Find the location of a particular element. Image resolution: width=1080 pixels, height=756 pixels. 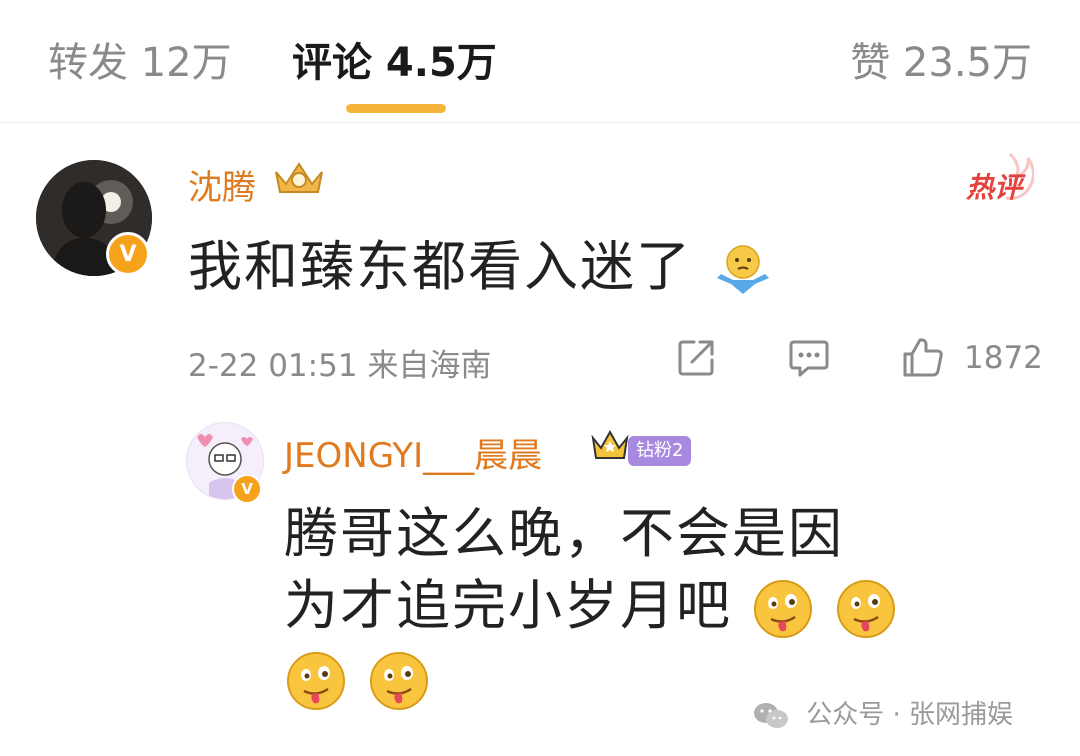

reply-body-line2: 为才追完小岁月吧 is located at coordinates (508, 605).